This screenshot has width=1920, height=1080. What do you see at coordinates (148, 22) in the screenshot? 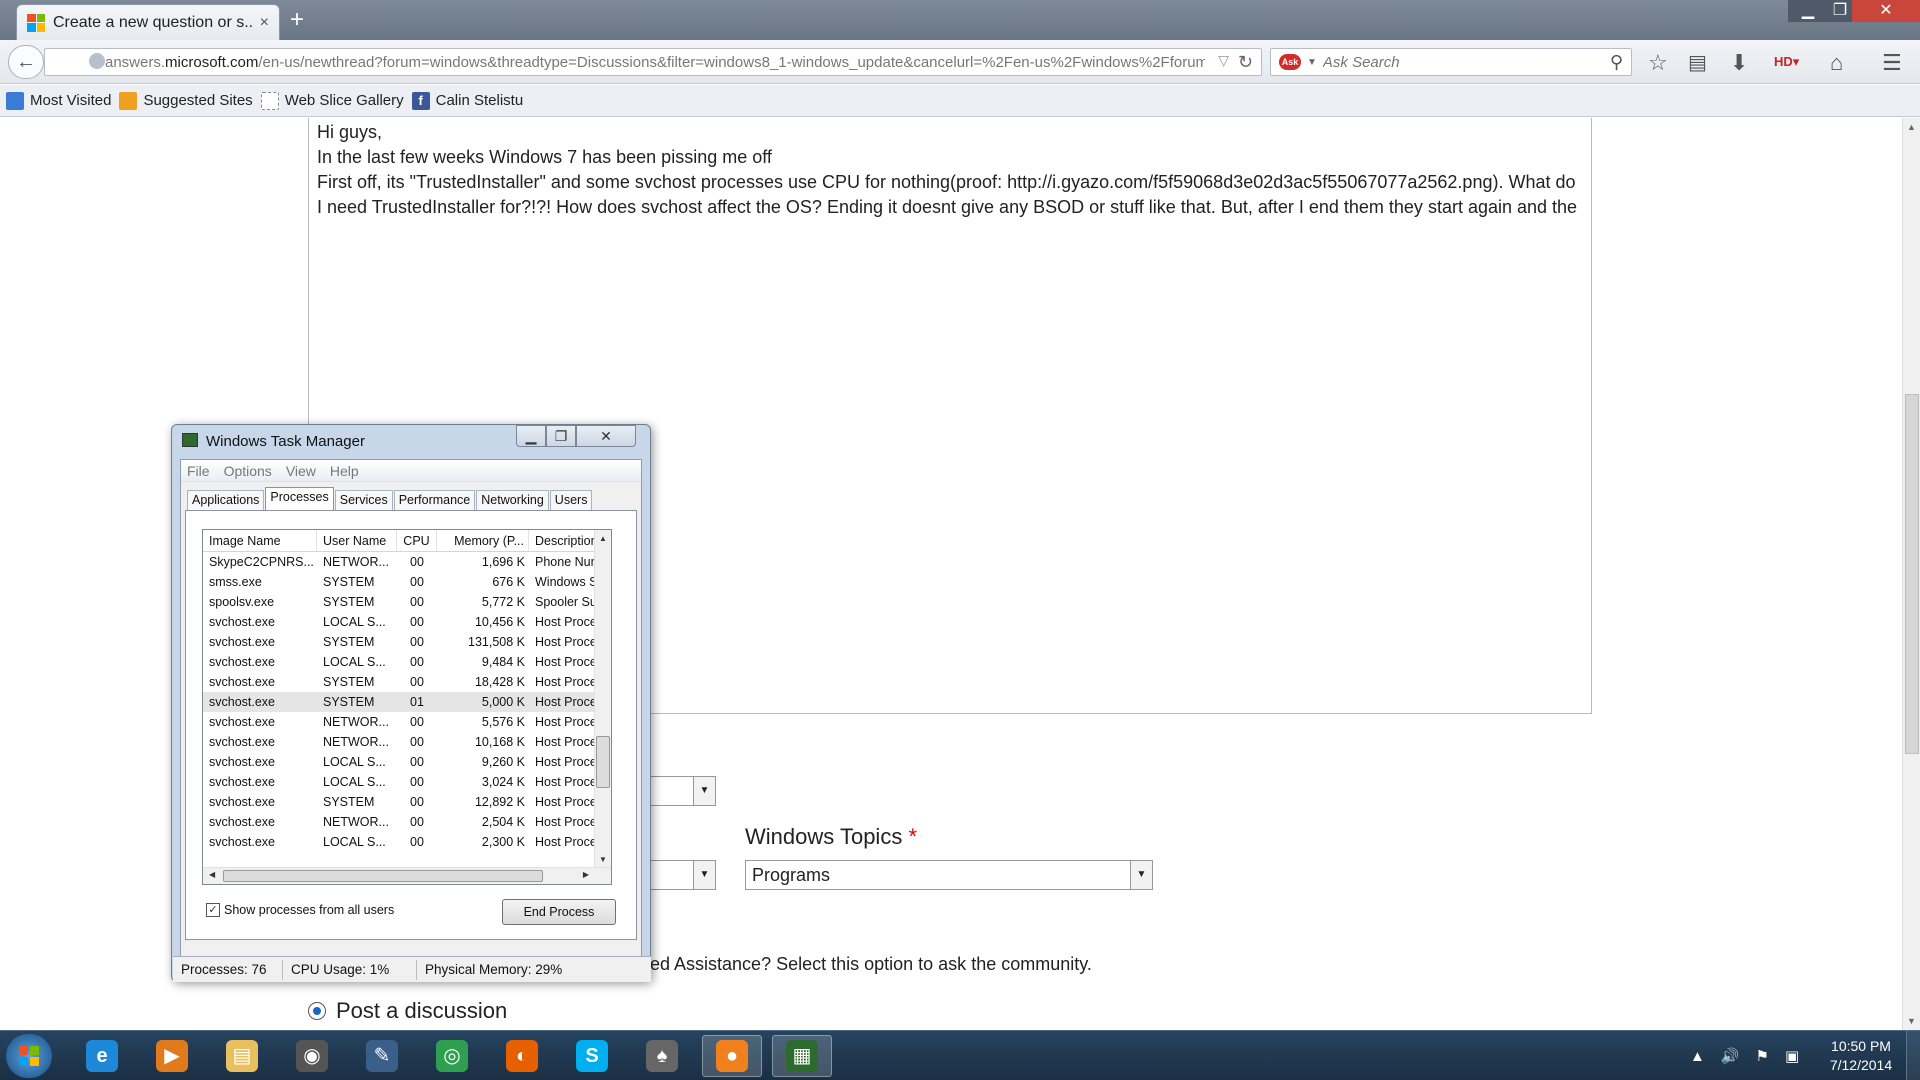
I see `browser-tab: Create a new question or s... ×` at bounding box center [148, 22].